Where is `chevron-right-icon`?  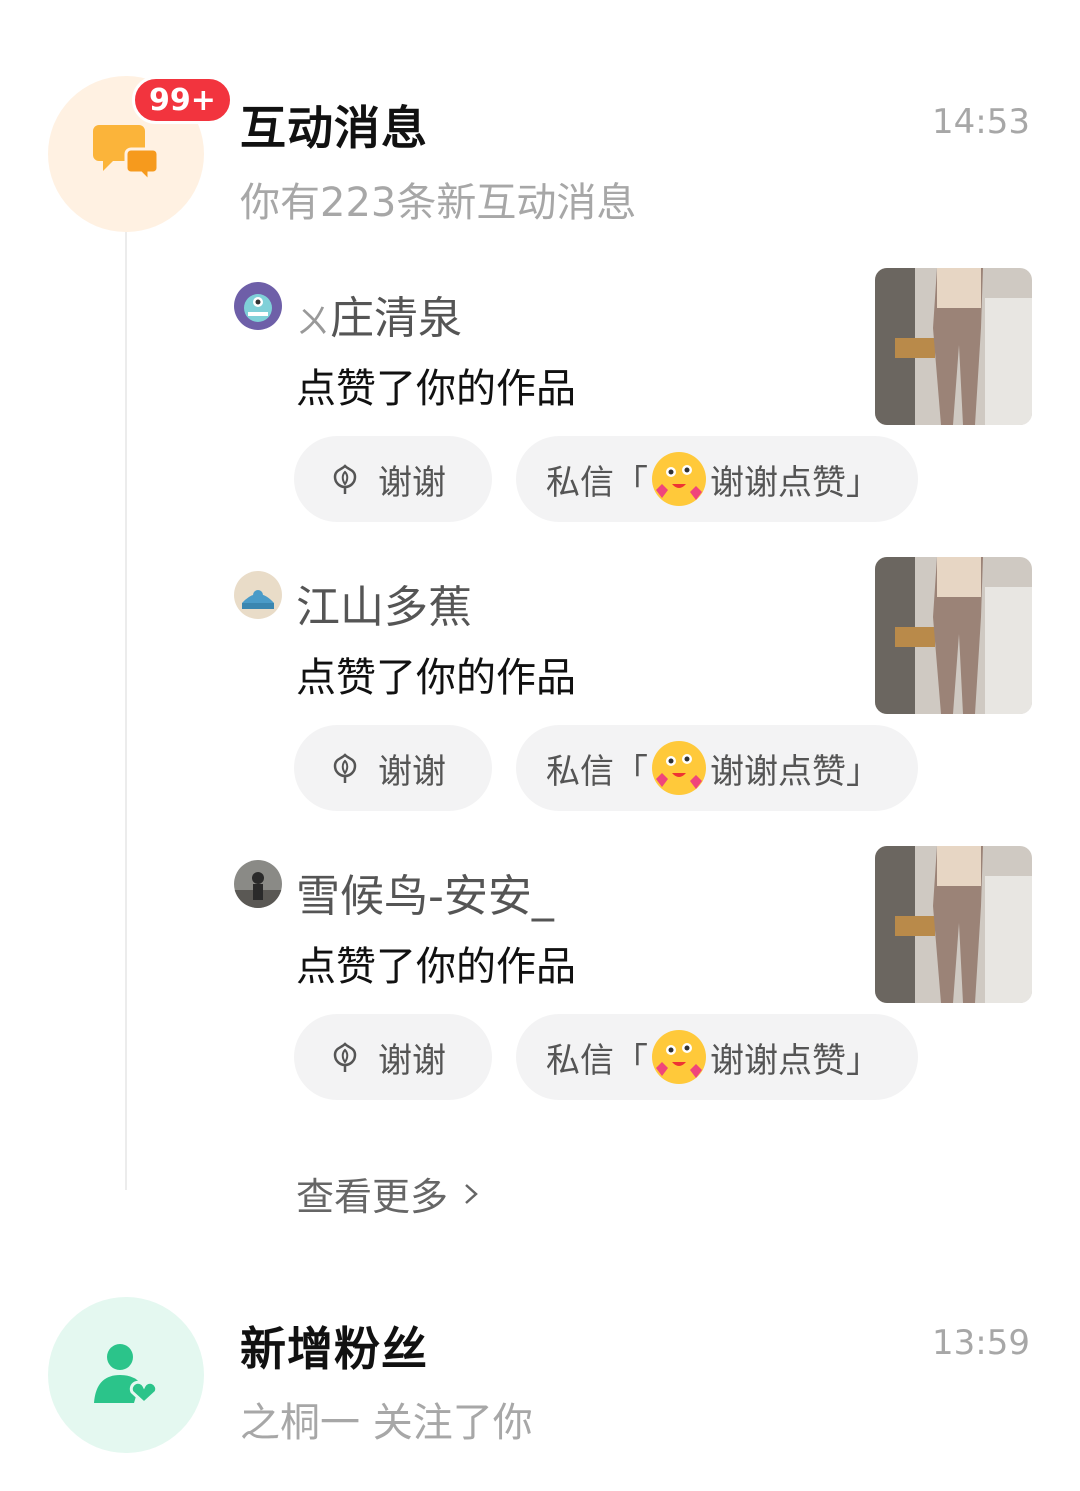
chevron-right-icon is located at coordinates (471, 1193).